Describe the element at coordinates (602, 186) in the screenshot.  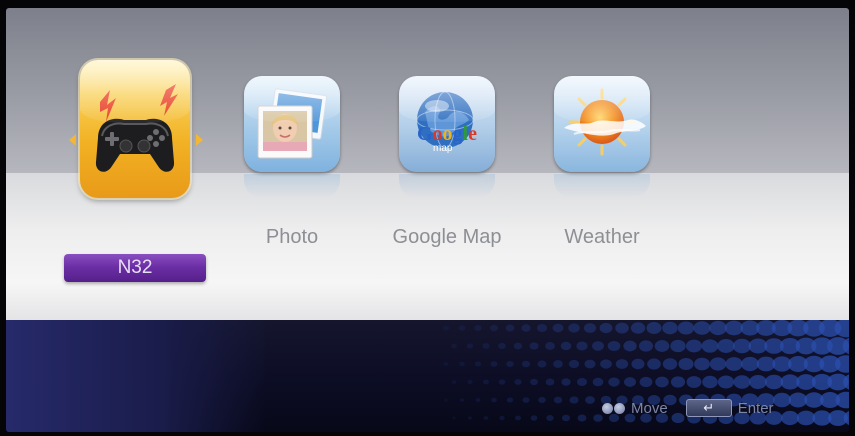
I see `weather-reflection` at that location.